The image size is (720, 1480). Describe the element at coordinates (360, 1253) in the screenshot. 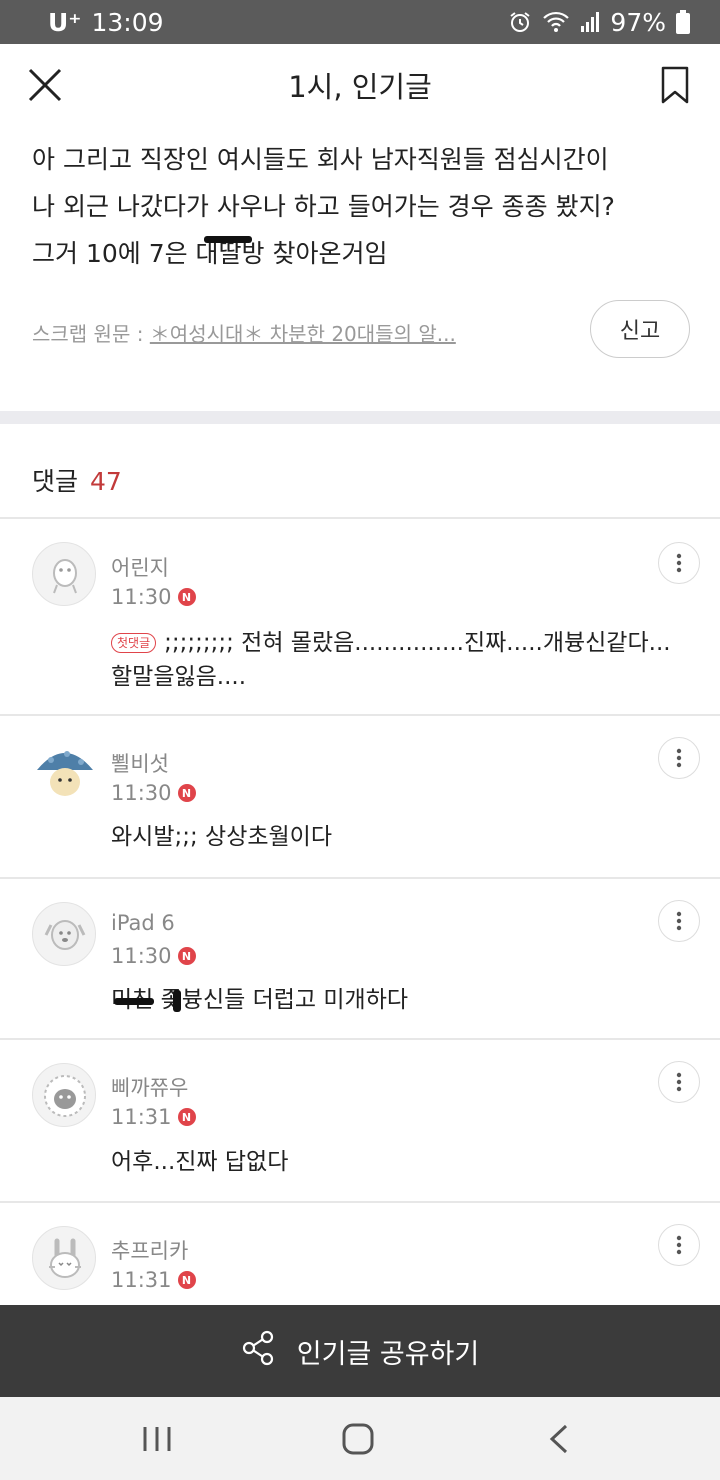

I see `comment-item: 추프리카 11:31 N` at that location.